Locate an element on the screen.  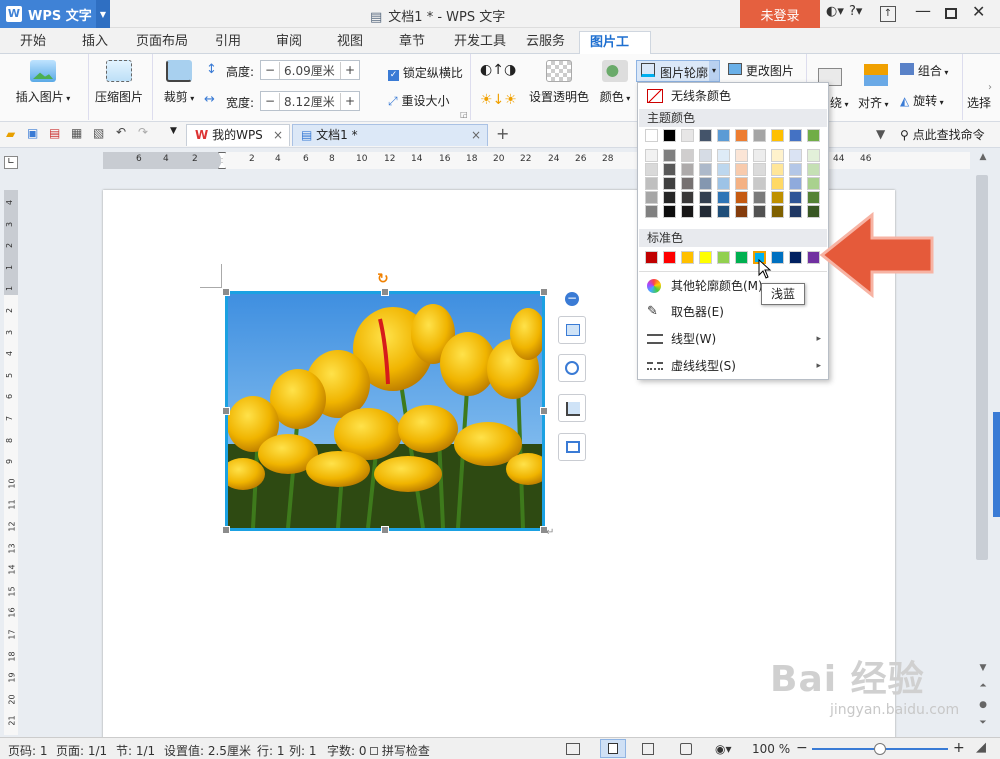
border-float-button is located at coordinates (572, 447).